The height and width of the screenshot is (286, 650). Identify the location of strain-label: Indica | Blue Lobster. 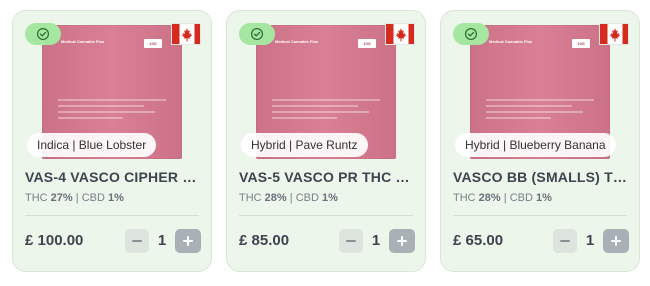
(92, 145).